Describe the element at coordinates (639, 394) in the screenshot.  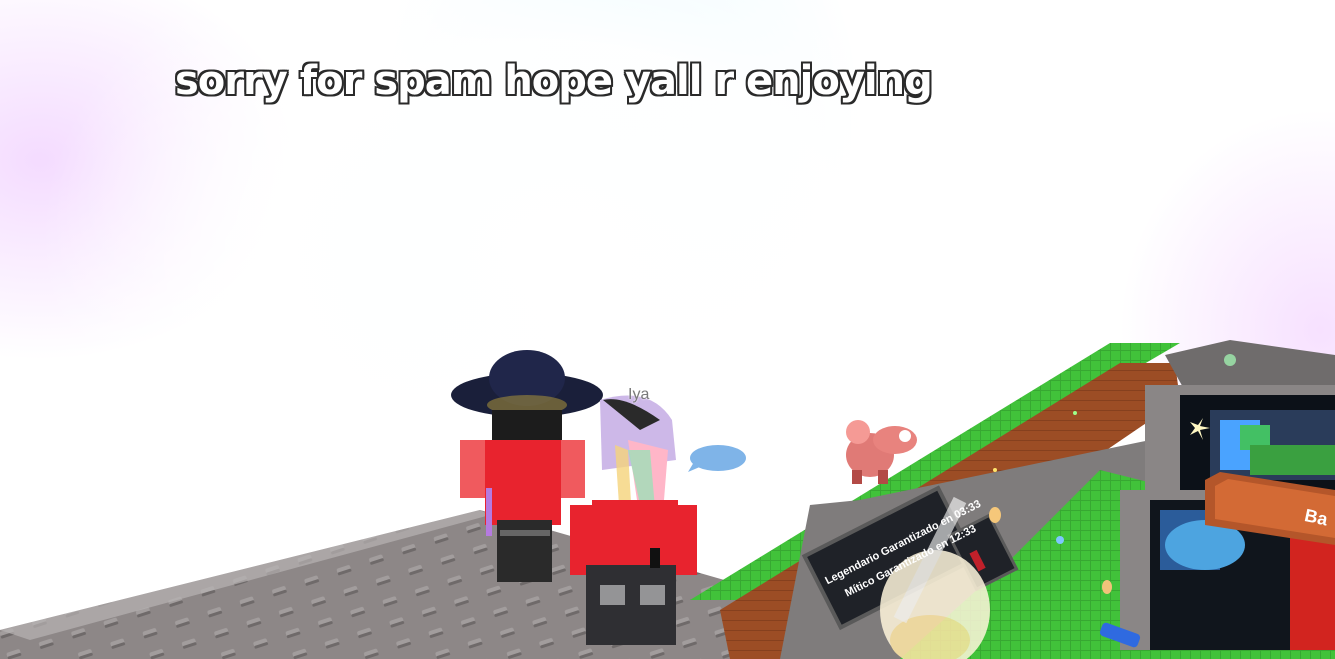
I see `player-nametag: Iya` at that location.